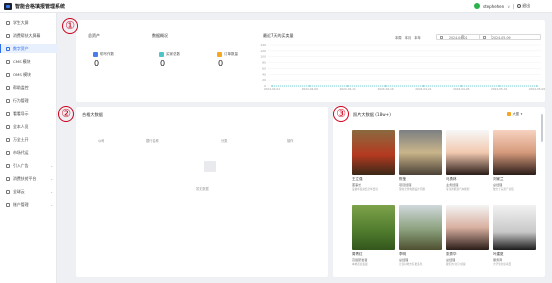  What do you see at coordinates (8, 178) in the screenshot?
I see `platform-icon` at bounding box center [8, 178].